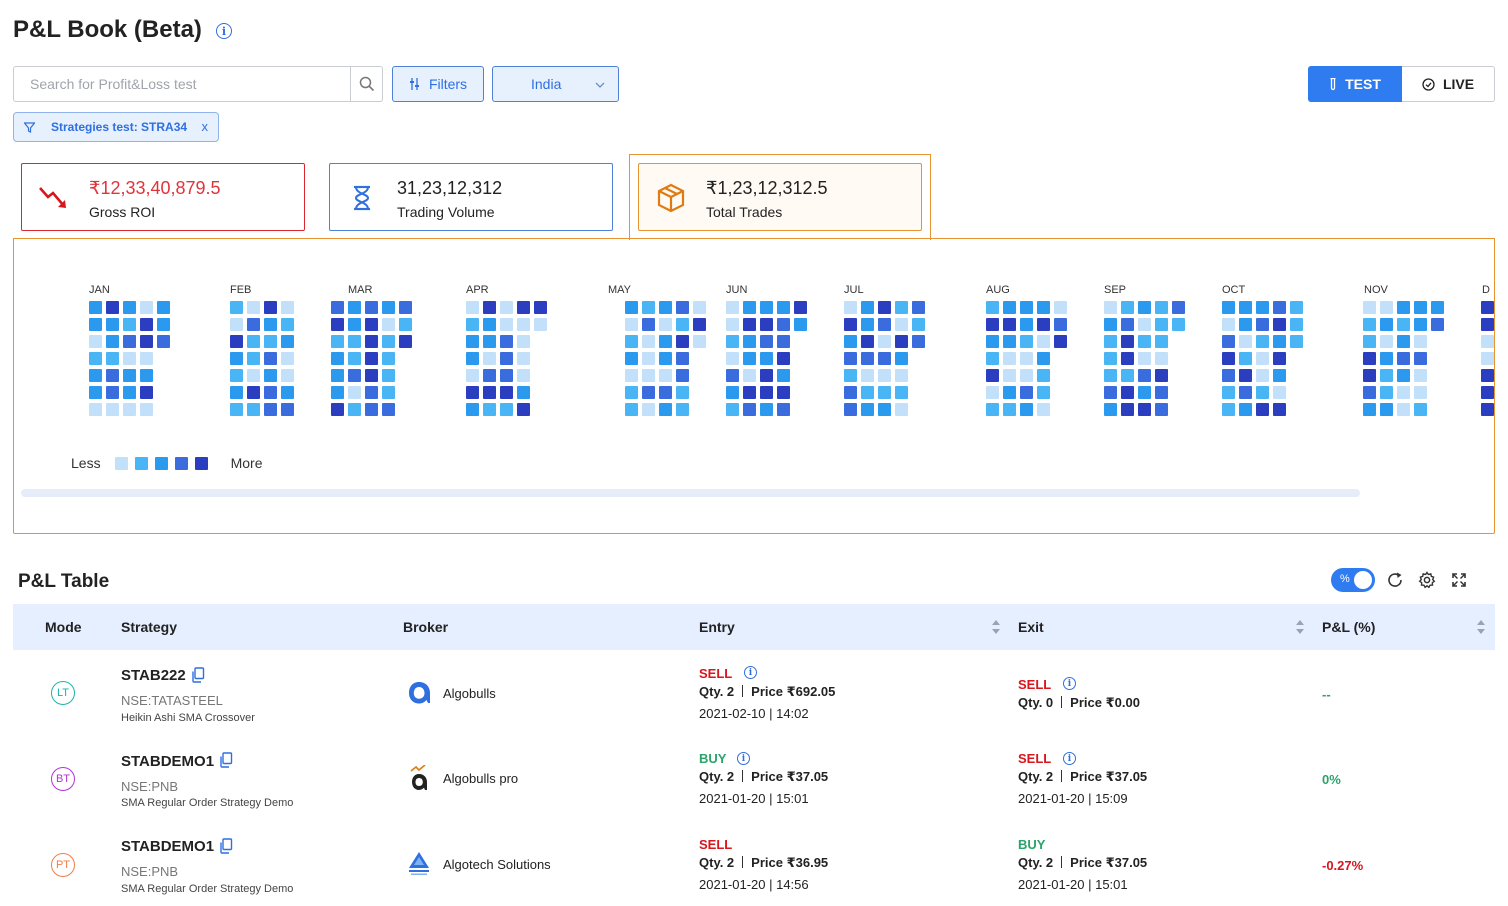 This screenshot has width=1508, height=906. What do you see at coordinates (750, 672) in the screenshot?
I see `entry-info-icon: i` at bounding box center [750, 672].